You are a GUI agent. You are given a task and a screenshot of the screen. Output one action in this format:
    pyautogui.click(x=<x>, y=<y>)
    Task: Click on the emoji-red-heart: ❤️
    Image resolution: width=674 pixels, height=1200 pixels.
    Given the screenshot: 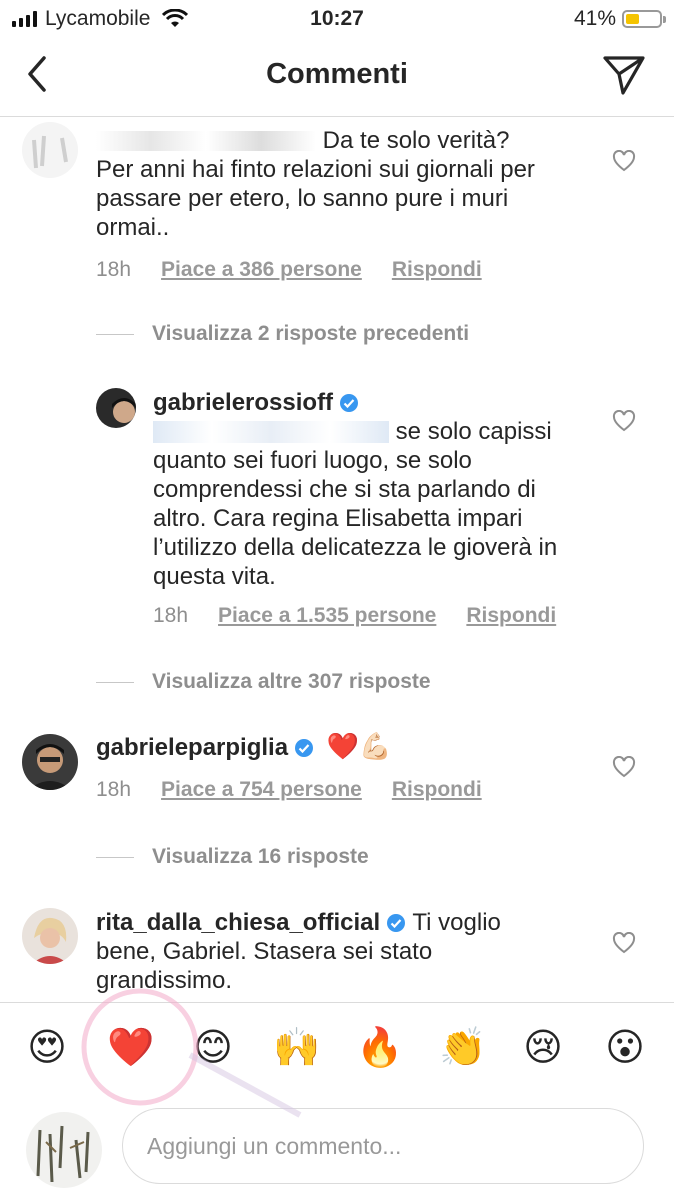 What is the action you would take?
    pyautogui.click(x=130, y=1048)
    